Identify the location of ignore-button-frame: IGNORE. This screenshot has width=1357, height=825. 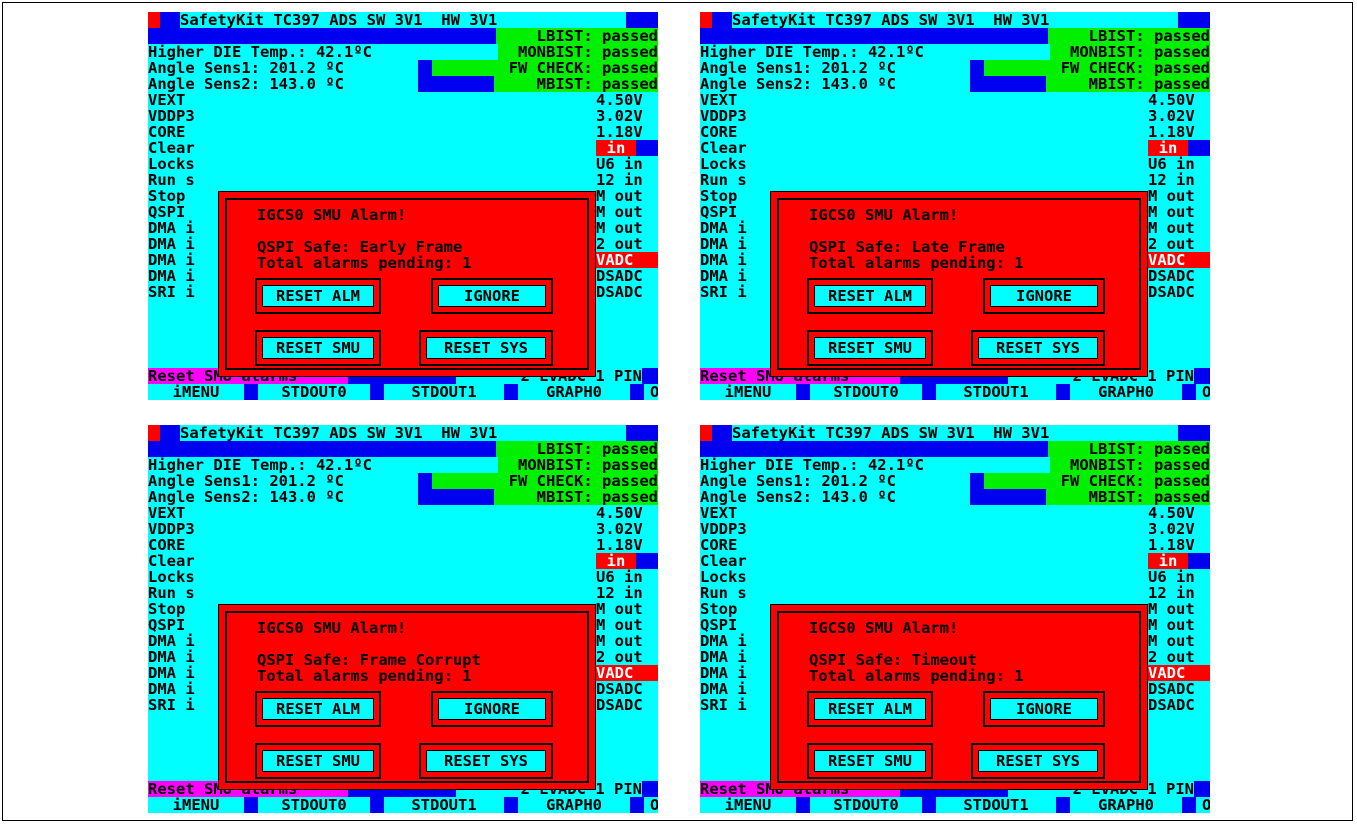
(1044, 296).